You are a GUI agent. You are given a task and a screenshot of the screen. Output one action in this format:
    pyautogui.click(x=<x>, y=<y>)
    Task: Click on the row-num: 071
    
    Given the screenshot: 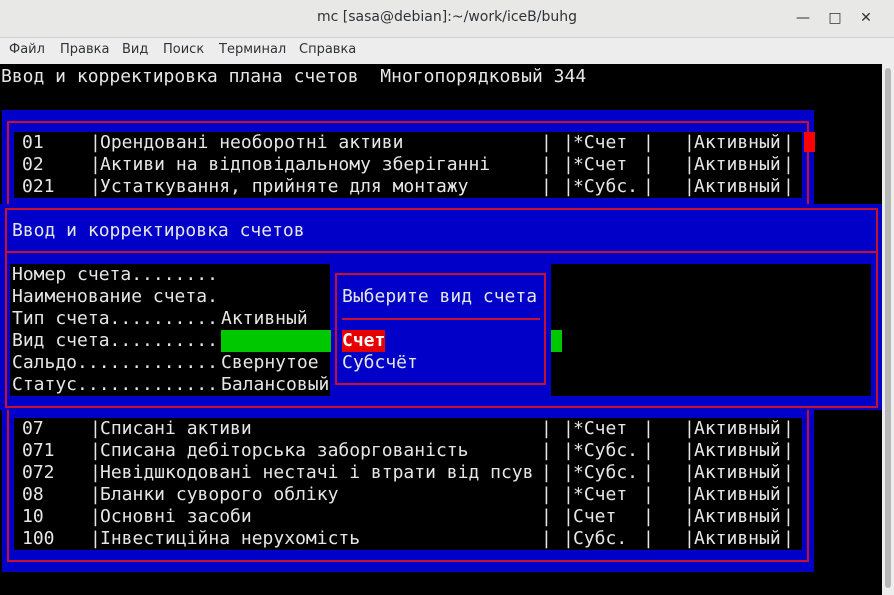 What is the action you would take?
    pyautogui.click(x=38, y=450)
    